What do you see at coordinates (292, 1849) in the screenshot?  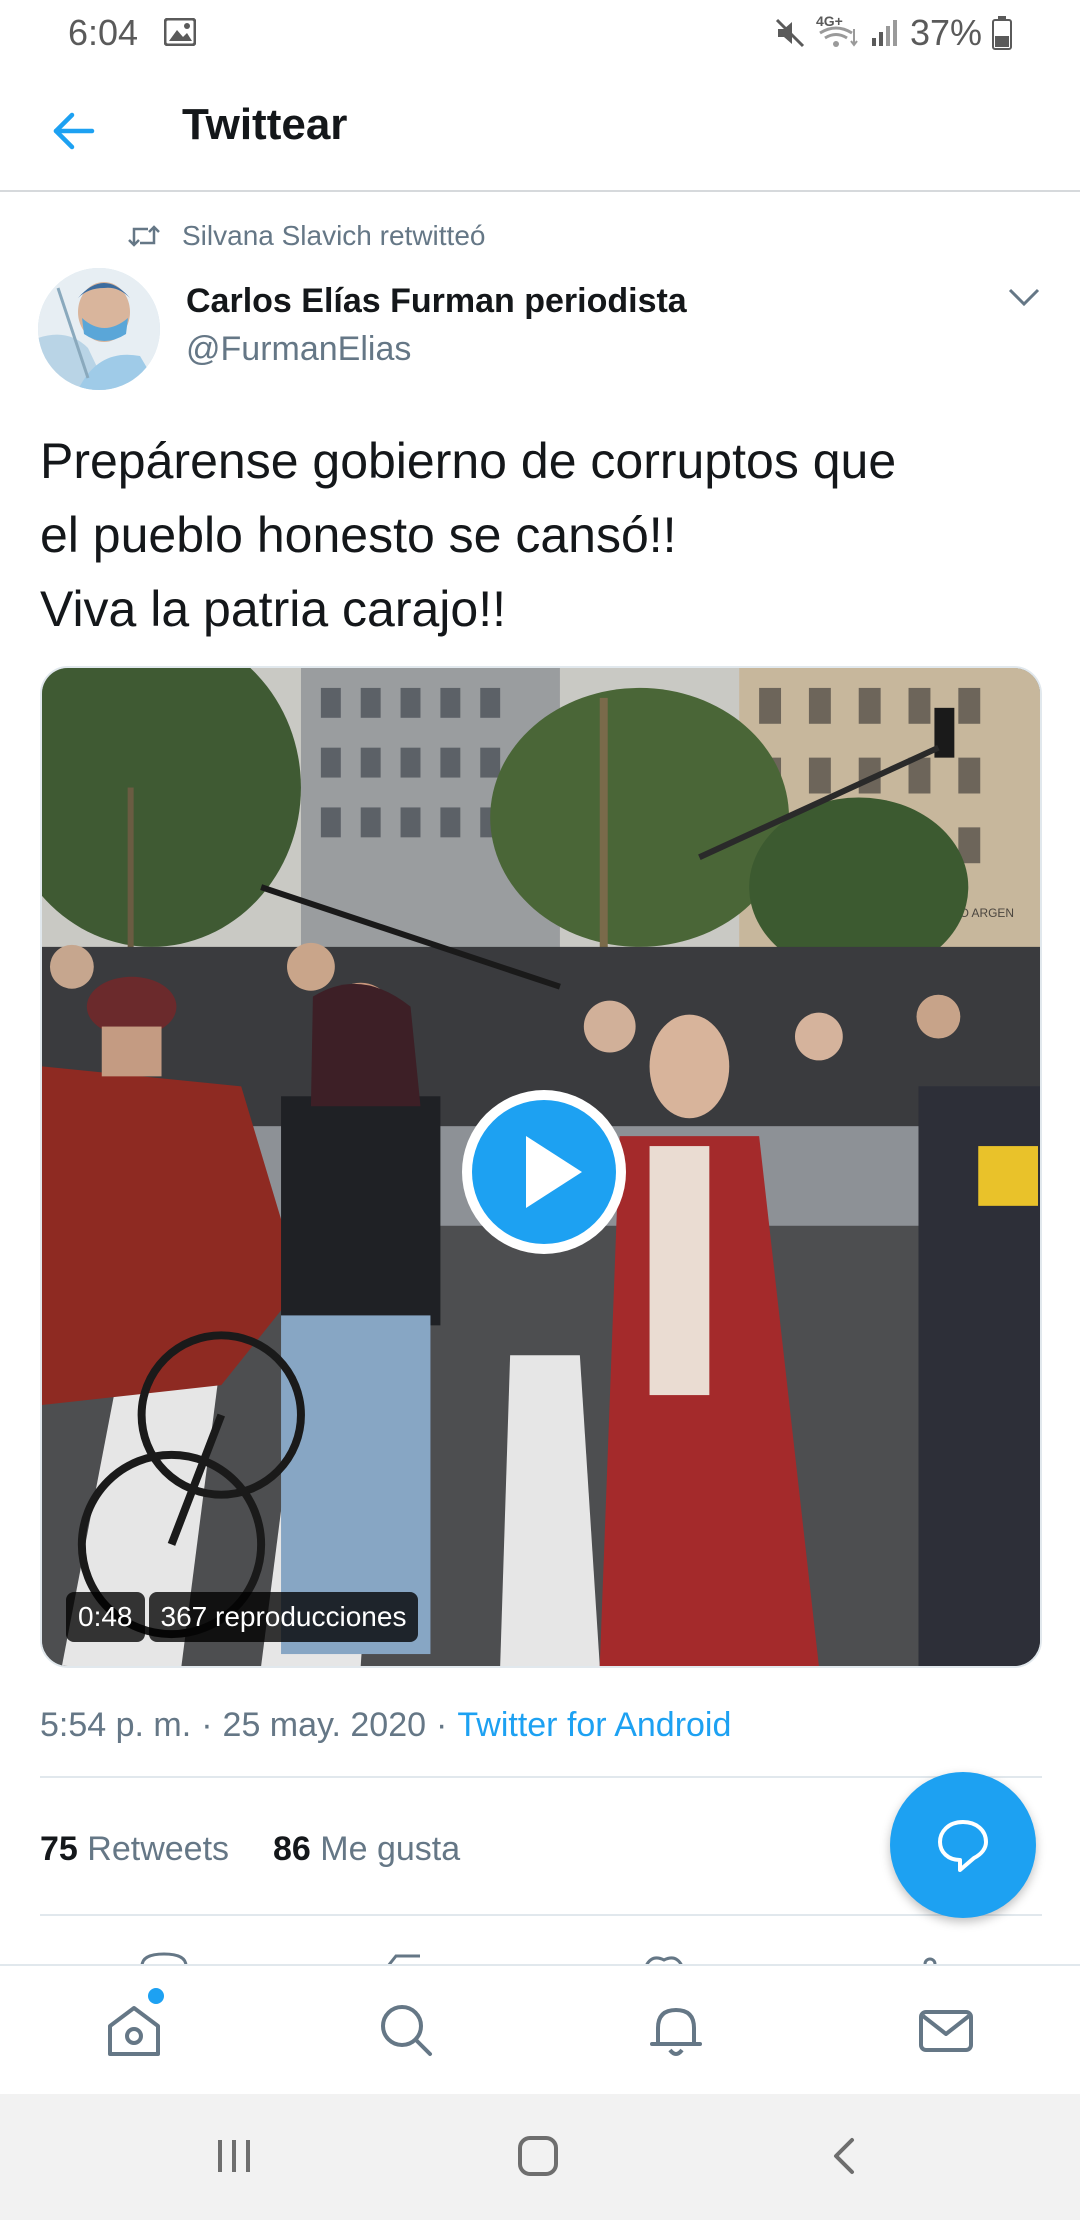 I see `likes-count: 86` at bounding box center [292, 1849].